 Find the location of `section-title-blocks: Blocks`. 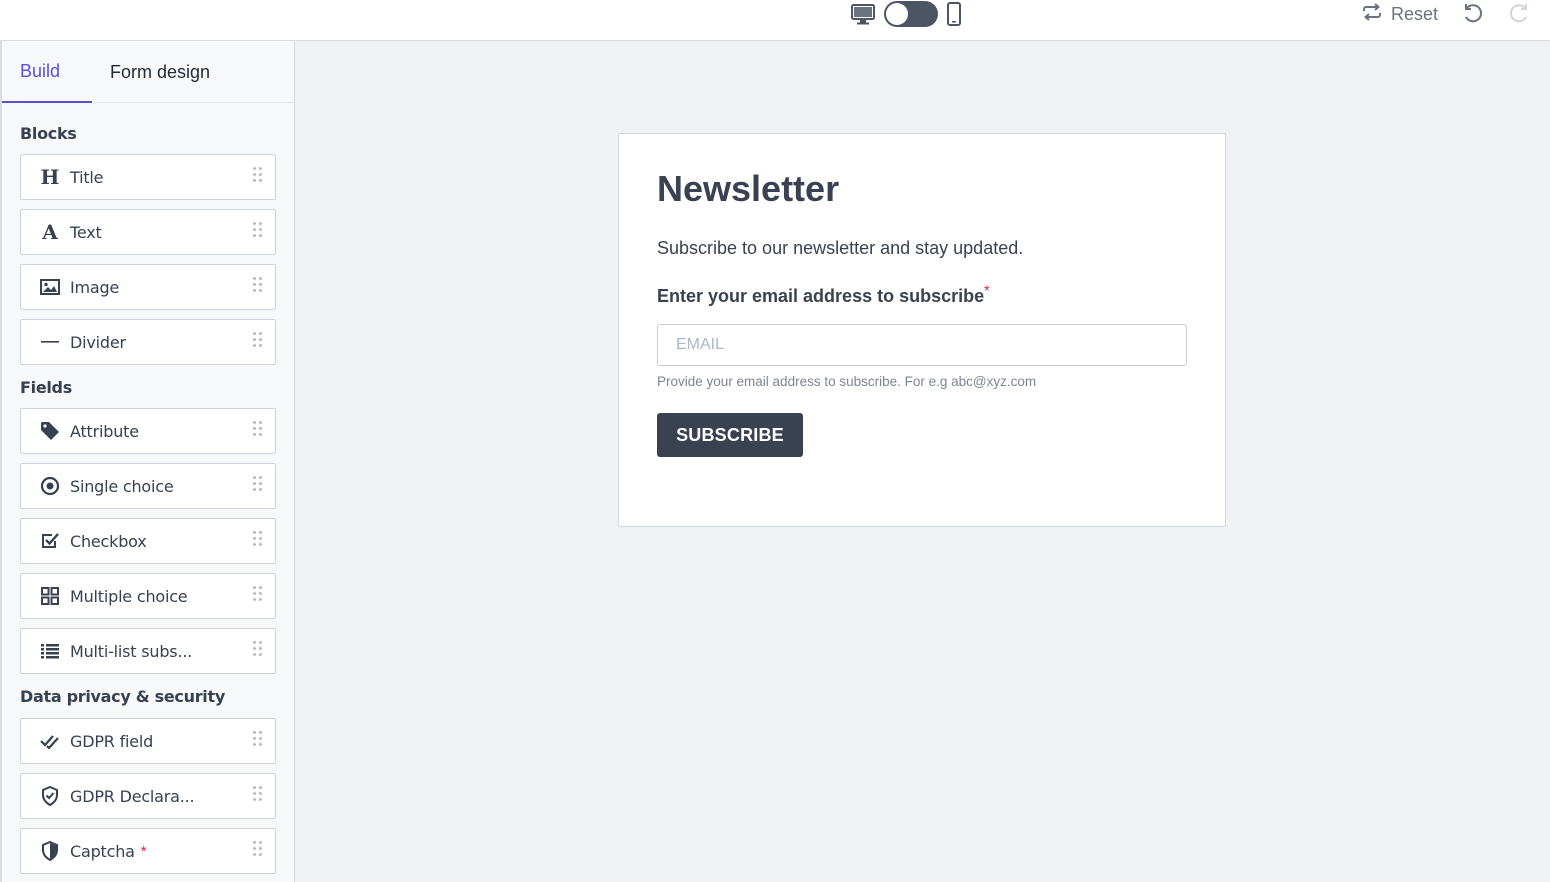

section-title-blocks: Blocks is located at coordinates (48, 133).